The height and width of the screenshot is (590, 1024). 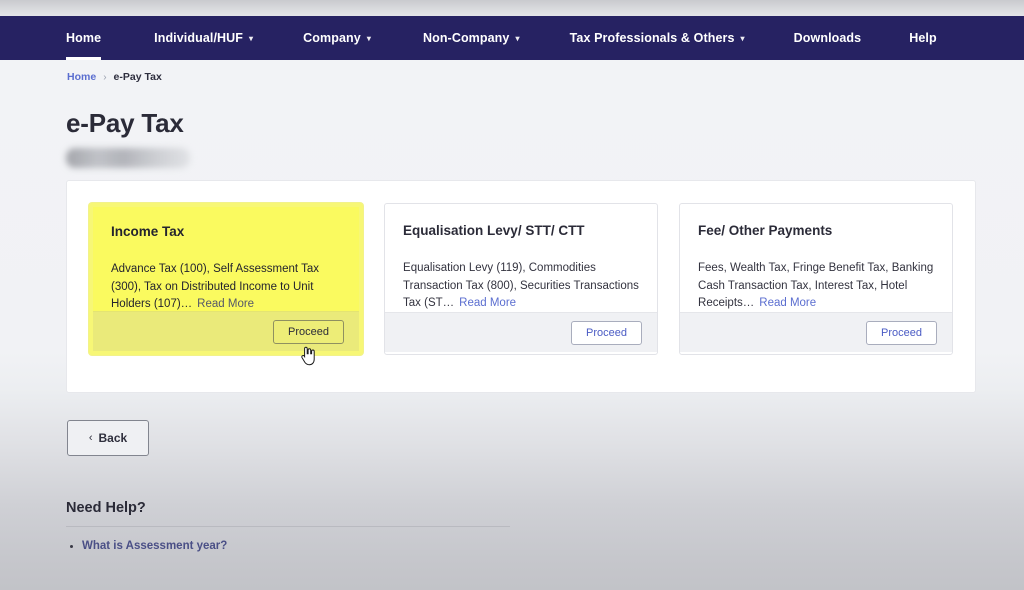 I want to click on payment-card-title: Equalisation Levy/ STT/ CTT, so click(x=494, y=230).